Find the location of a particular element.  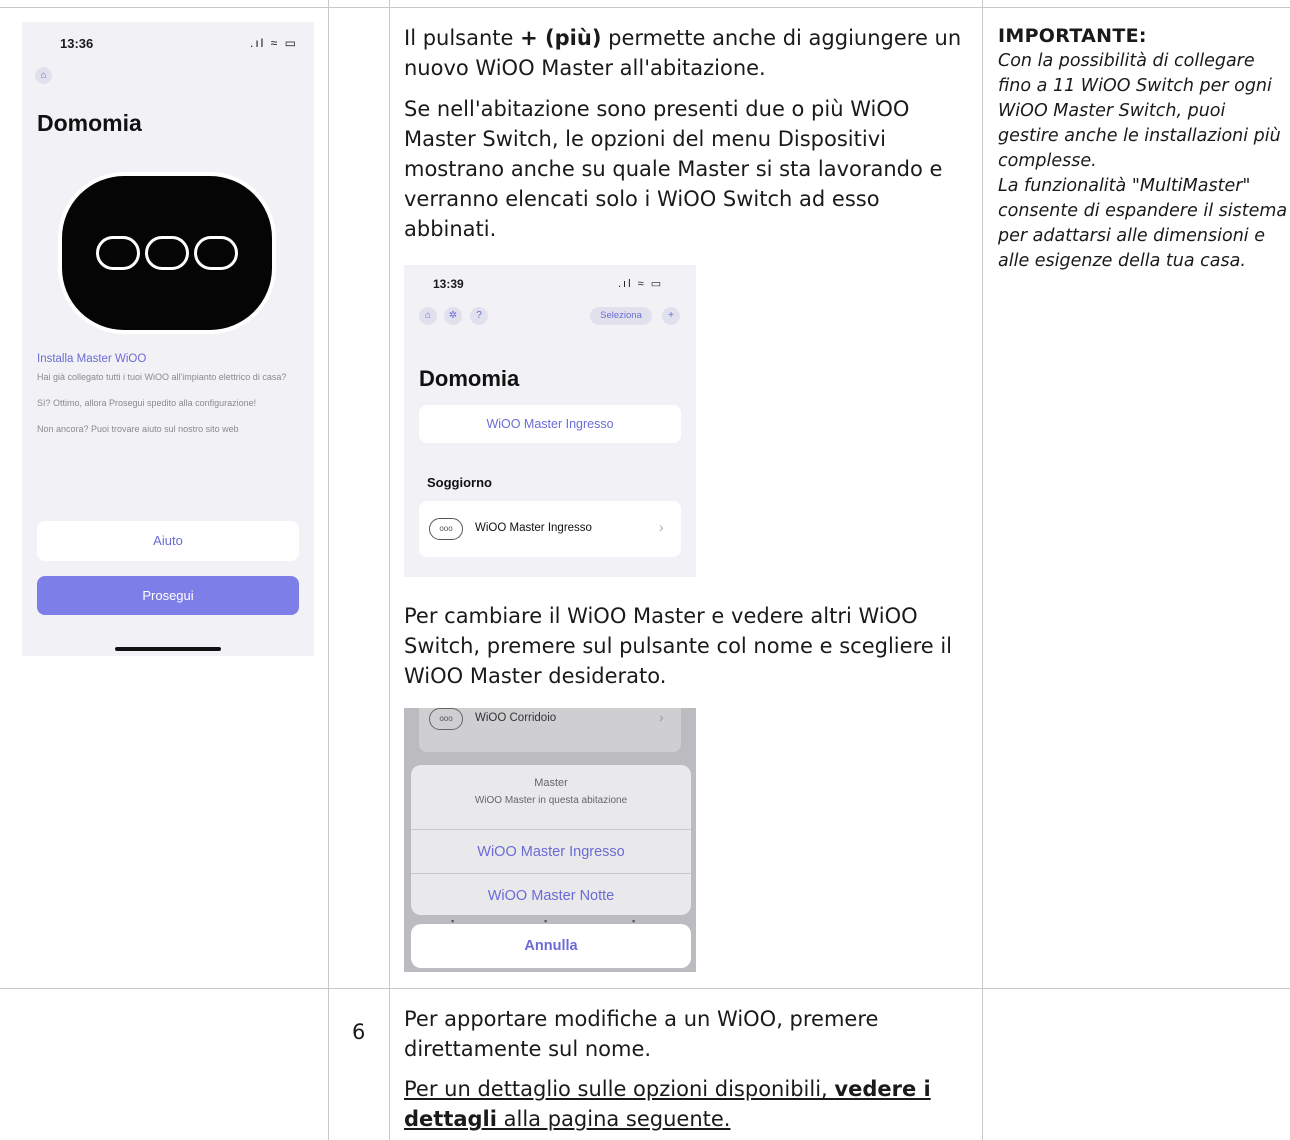

home-indicator is located at coordinates (168, 649).